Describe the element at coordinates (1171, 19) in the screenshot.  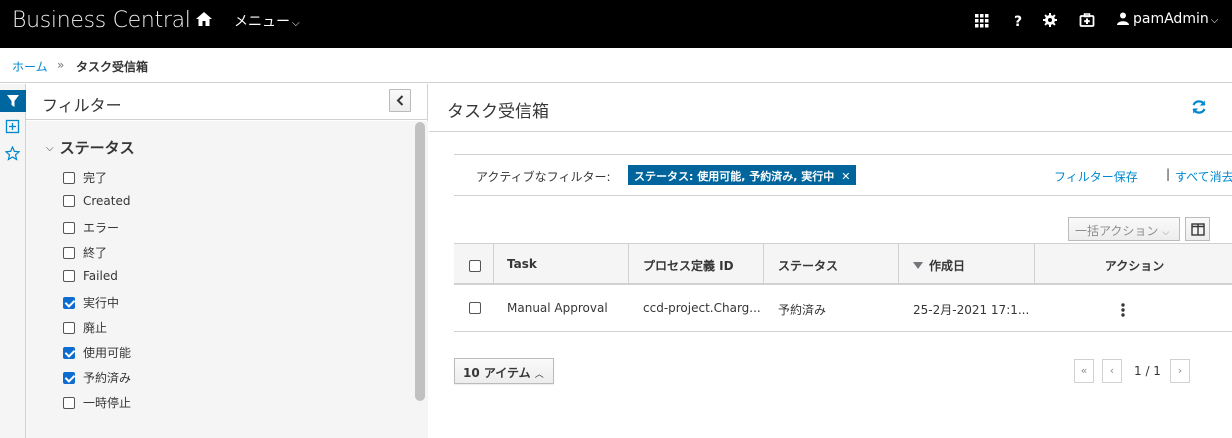
I see `user-name: pamAdmin` at that location.